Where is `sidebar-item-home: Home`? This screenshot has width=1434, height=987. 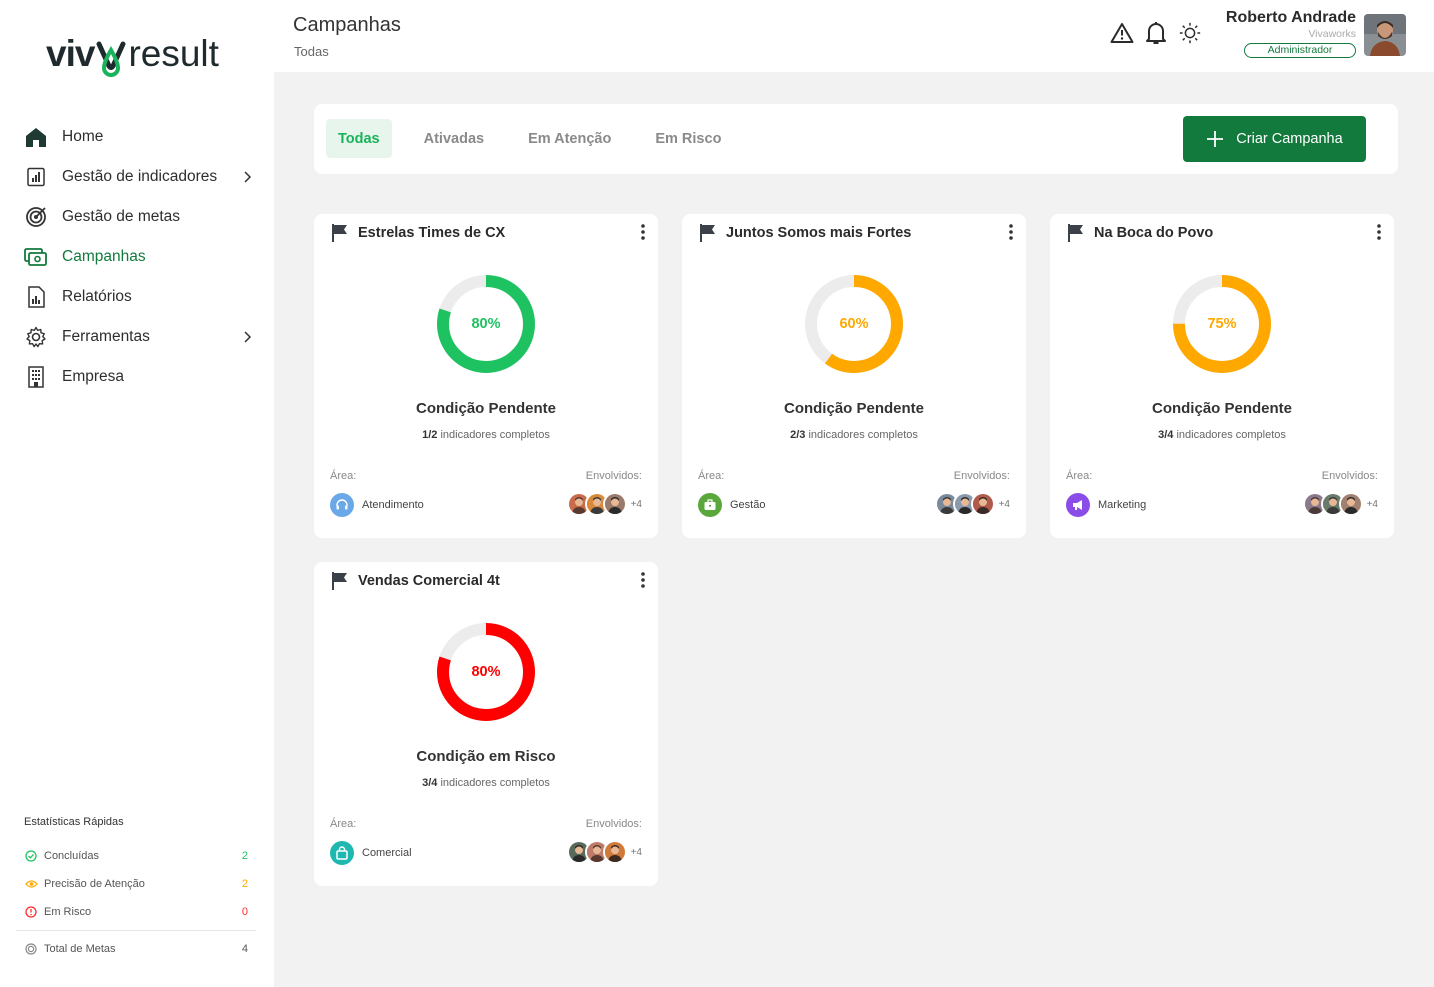
sidebar-item-home: Home is located at coordinates (139, 137).